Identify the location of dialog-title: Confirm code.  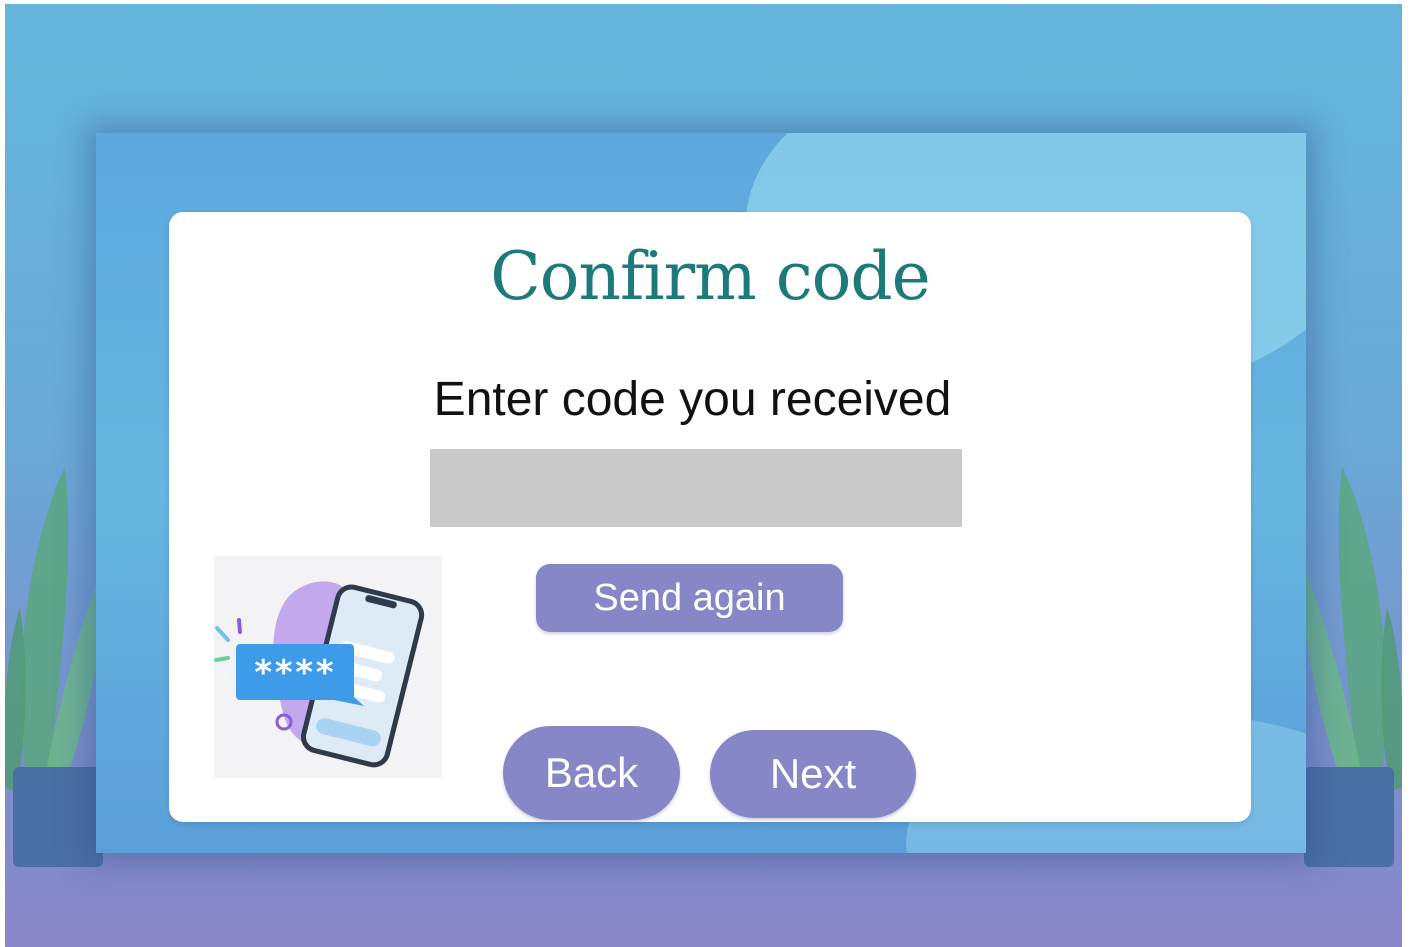
(710, 276).